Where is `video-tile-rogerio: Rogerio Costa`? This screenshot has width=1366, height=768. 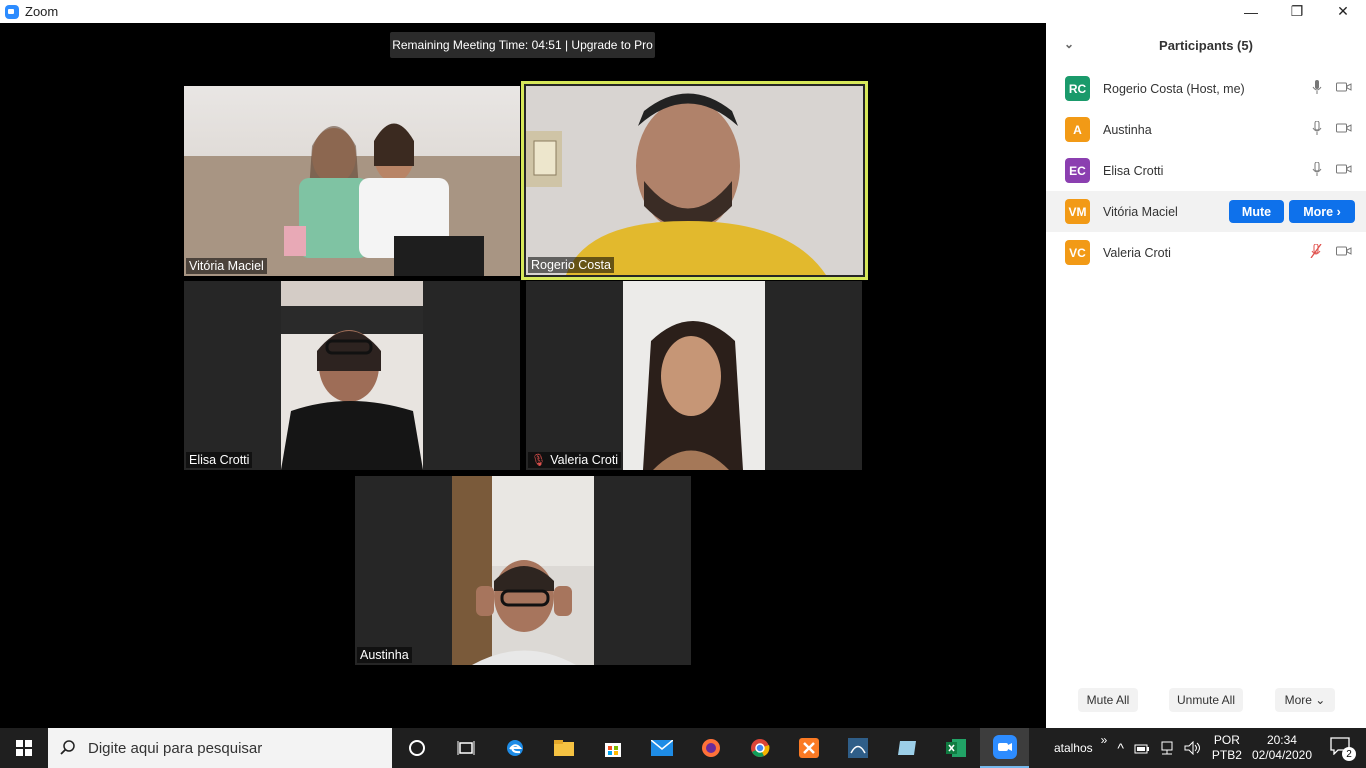 video-tile-rogerio: Rogerio Costa is located at coordinates (694, 180).